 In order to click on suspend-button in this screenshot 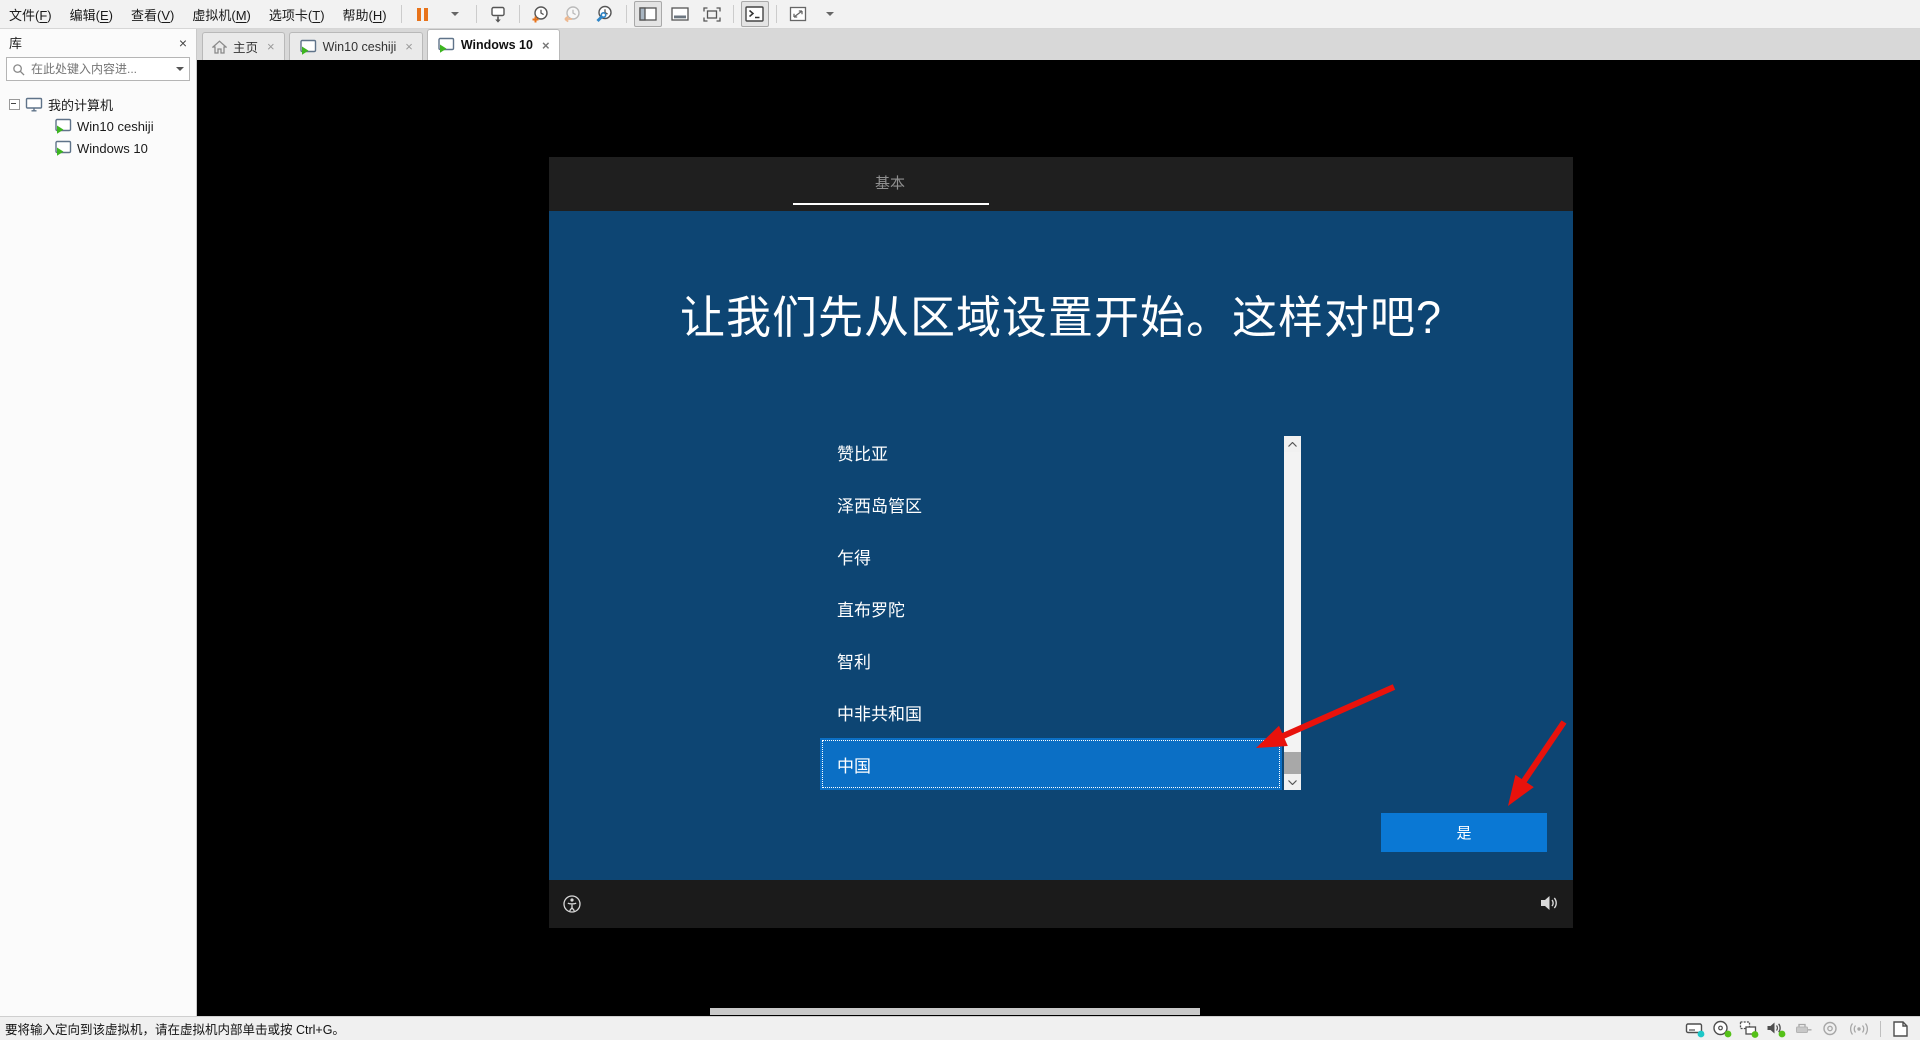, I will do `click(423, 14)`.